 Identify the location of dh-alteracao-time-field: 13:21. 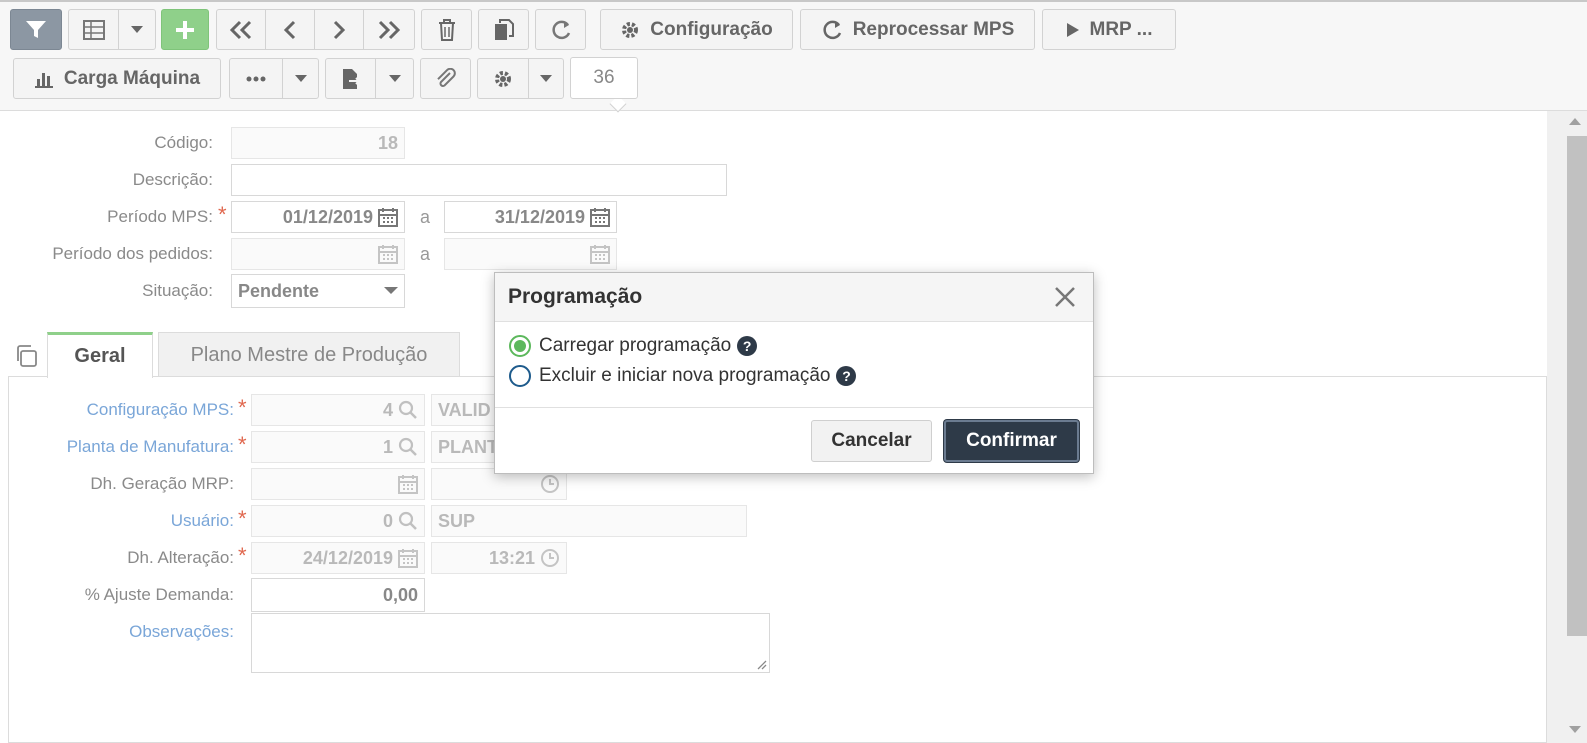
(499, 558).